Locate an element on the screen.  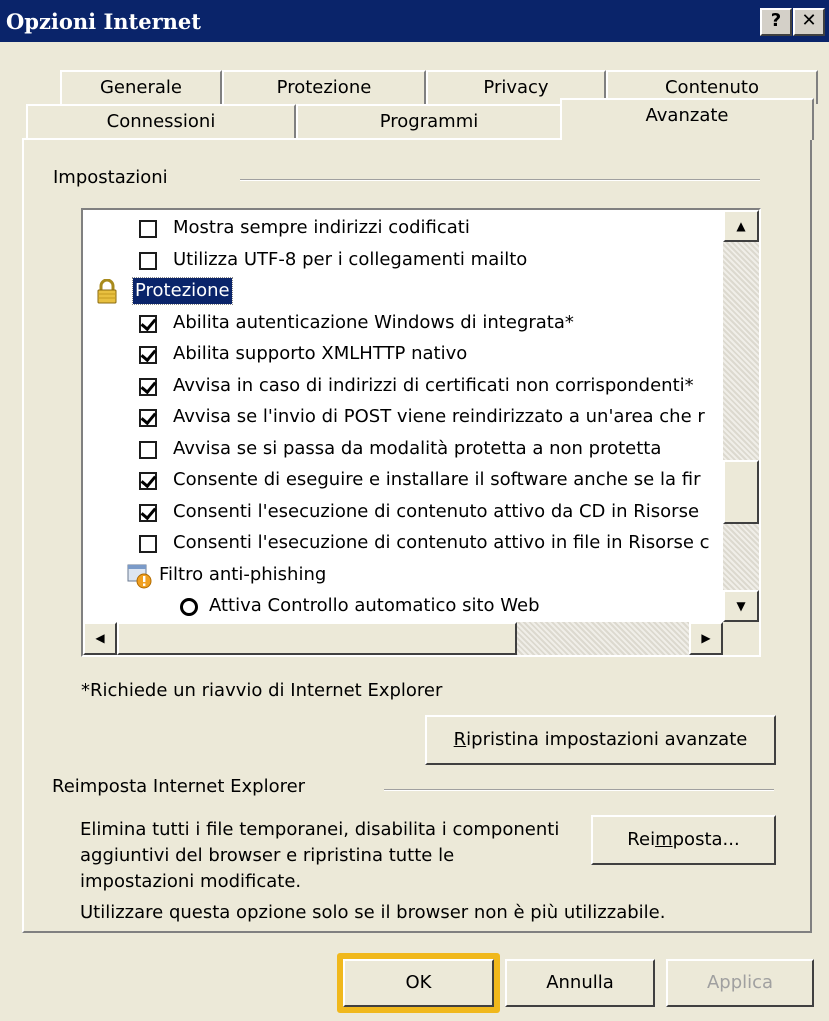
tab-label: Privacy is located at coordinates (516, 87).